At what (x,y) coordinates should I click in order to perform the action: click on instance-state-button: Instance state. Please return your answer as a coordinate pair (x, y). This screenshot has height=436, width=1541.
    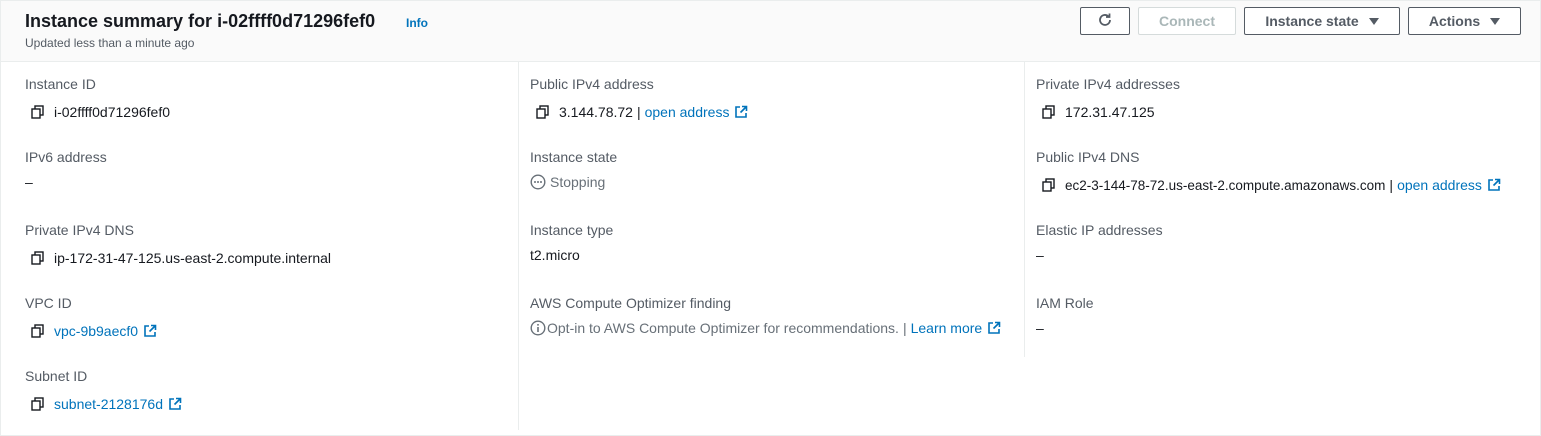
    Looking at the image, I should click on (1322, 21).